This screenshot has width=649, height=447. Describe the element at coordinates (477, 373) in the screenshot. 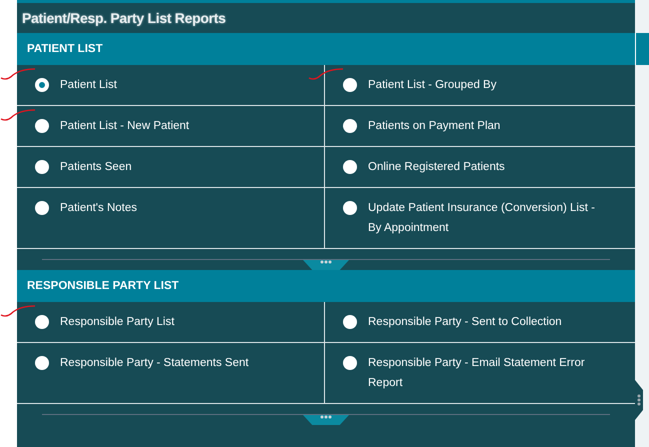

I see `option-label: Responsible Party - Email Statement Error Report` at that location.